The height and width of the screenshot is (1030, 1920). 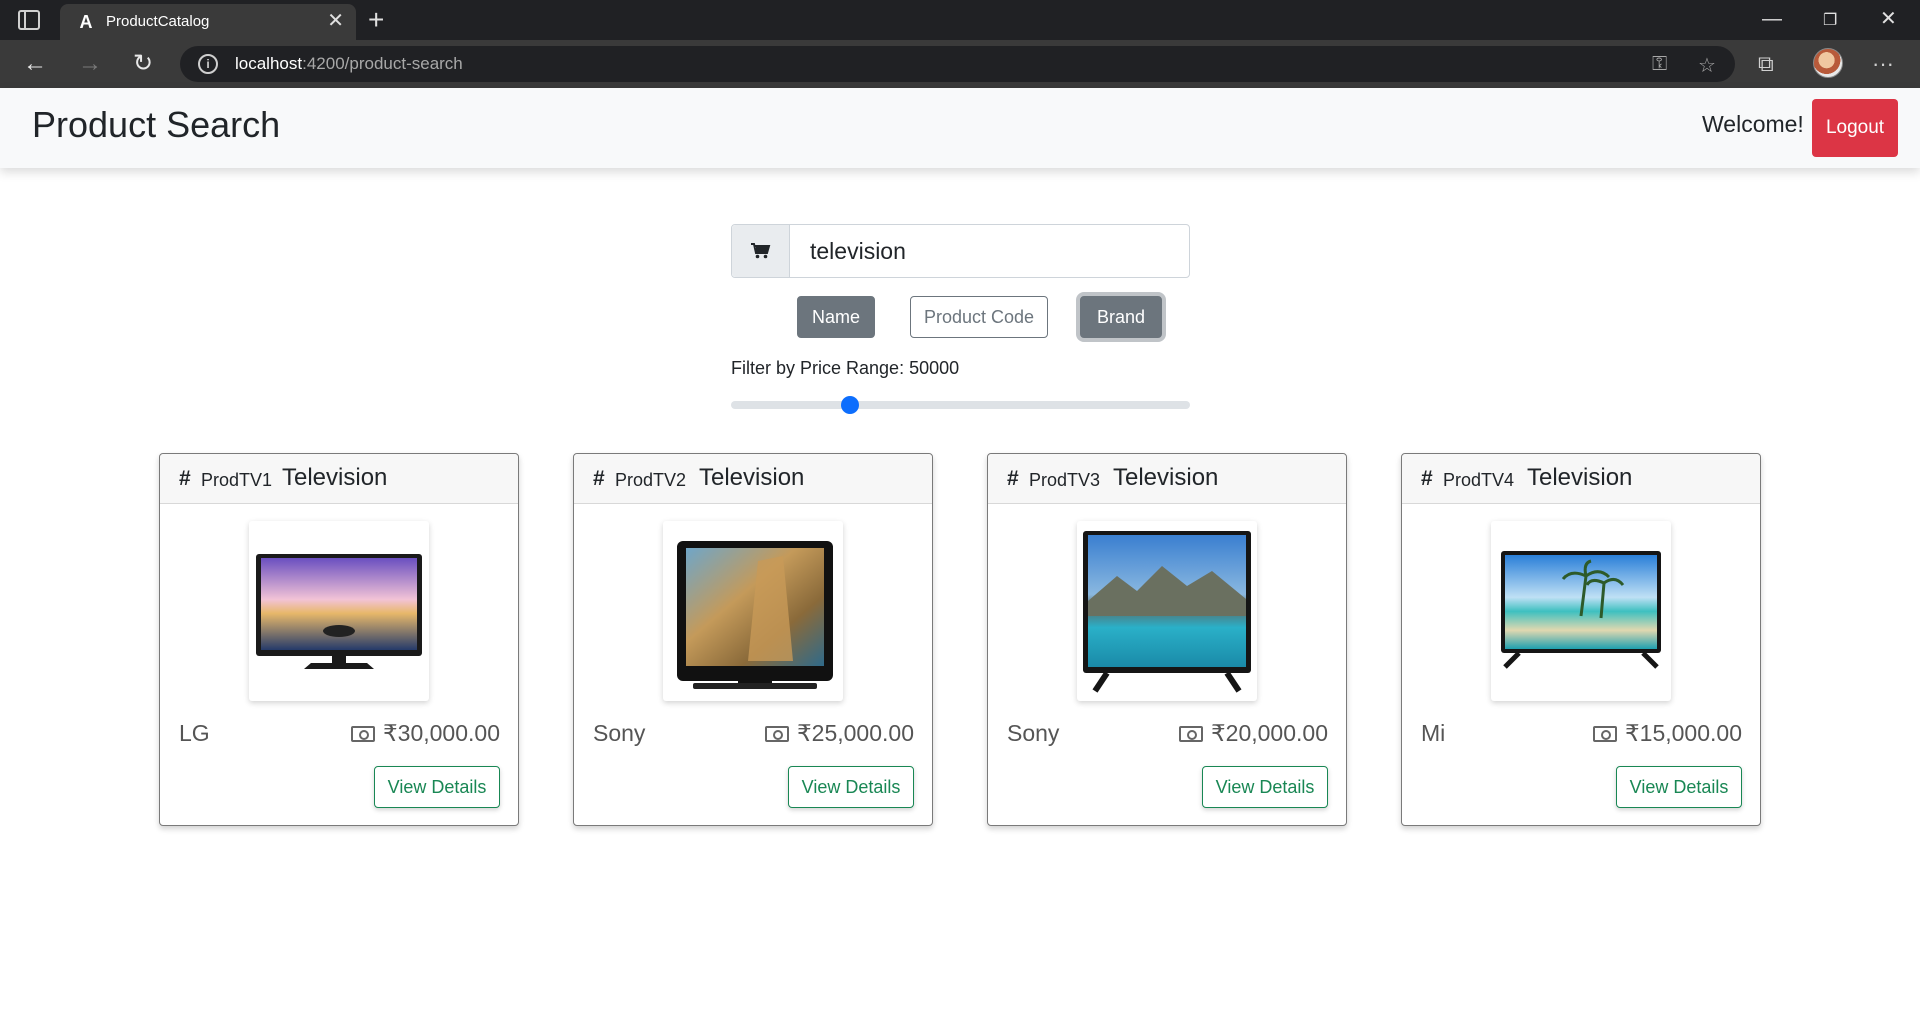 I want to click on forward-icon: →, so click(x=90, y=63).